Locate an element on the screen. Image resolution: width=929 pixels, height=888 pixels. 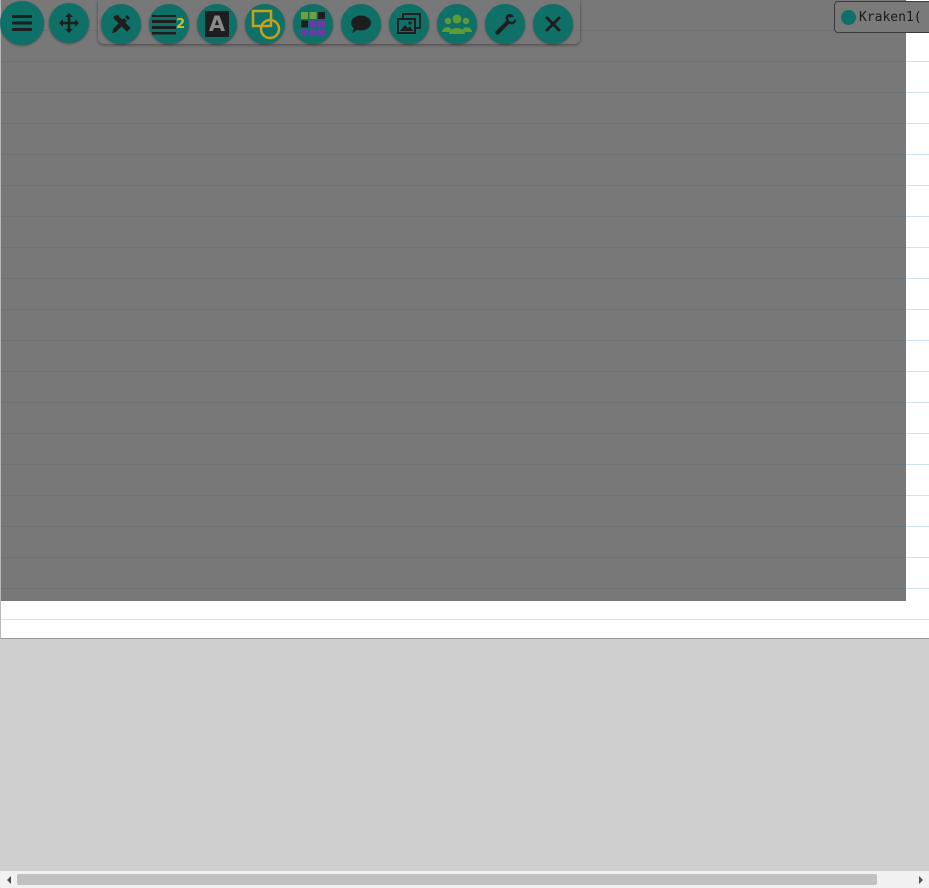
users-button is located at coordinates (457, 24).